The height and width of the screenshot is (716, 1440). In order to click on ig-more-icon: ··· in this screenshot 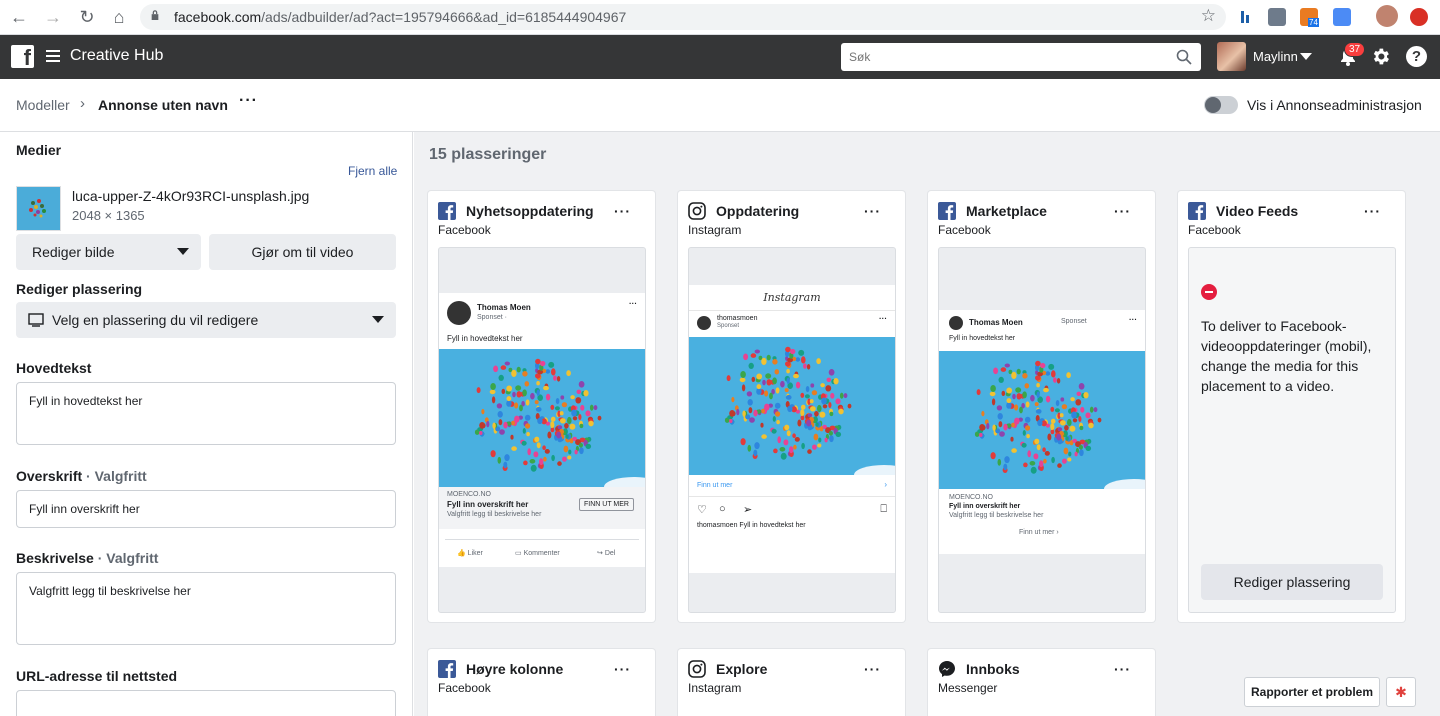, I will do `click(883, 318)`.